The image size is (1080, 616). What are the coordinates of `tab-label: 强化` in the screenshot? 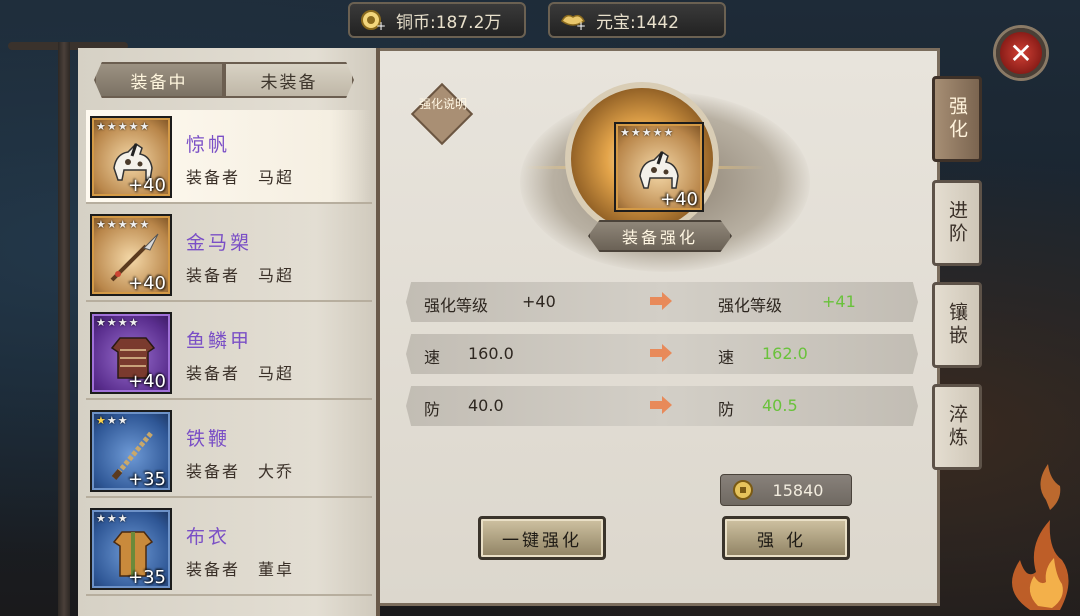 It's located at (957, 119).